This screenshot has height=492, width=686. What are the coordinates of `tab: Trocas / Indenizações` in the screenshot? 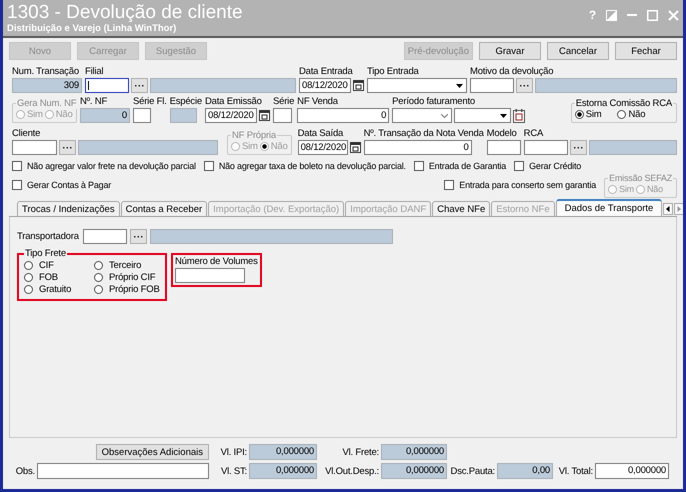 It's located at (68, 208).